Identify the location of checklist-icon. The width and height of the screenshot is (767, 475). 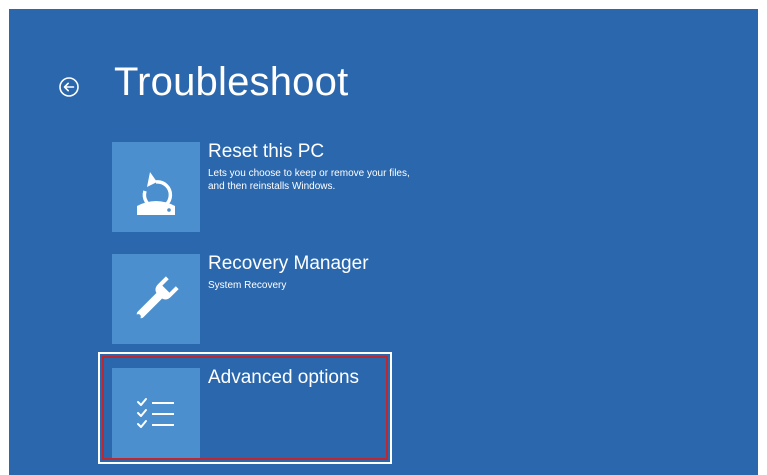
(155, 413).